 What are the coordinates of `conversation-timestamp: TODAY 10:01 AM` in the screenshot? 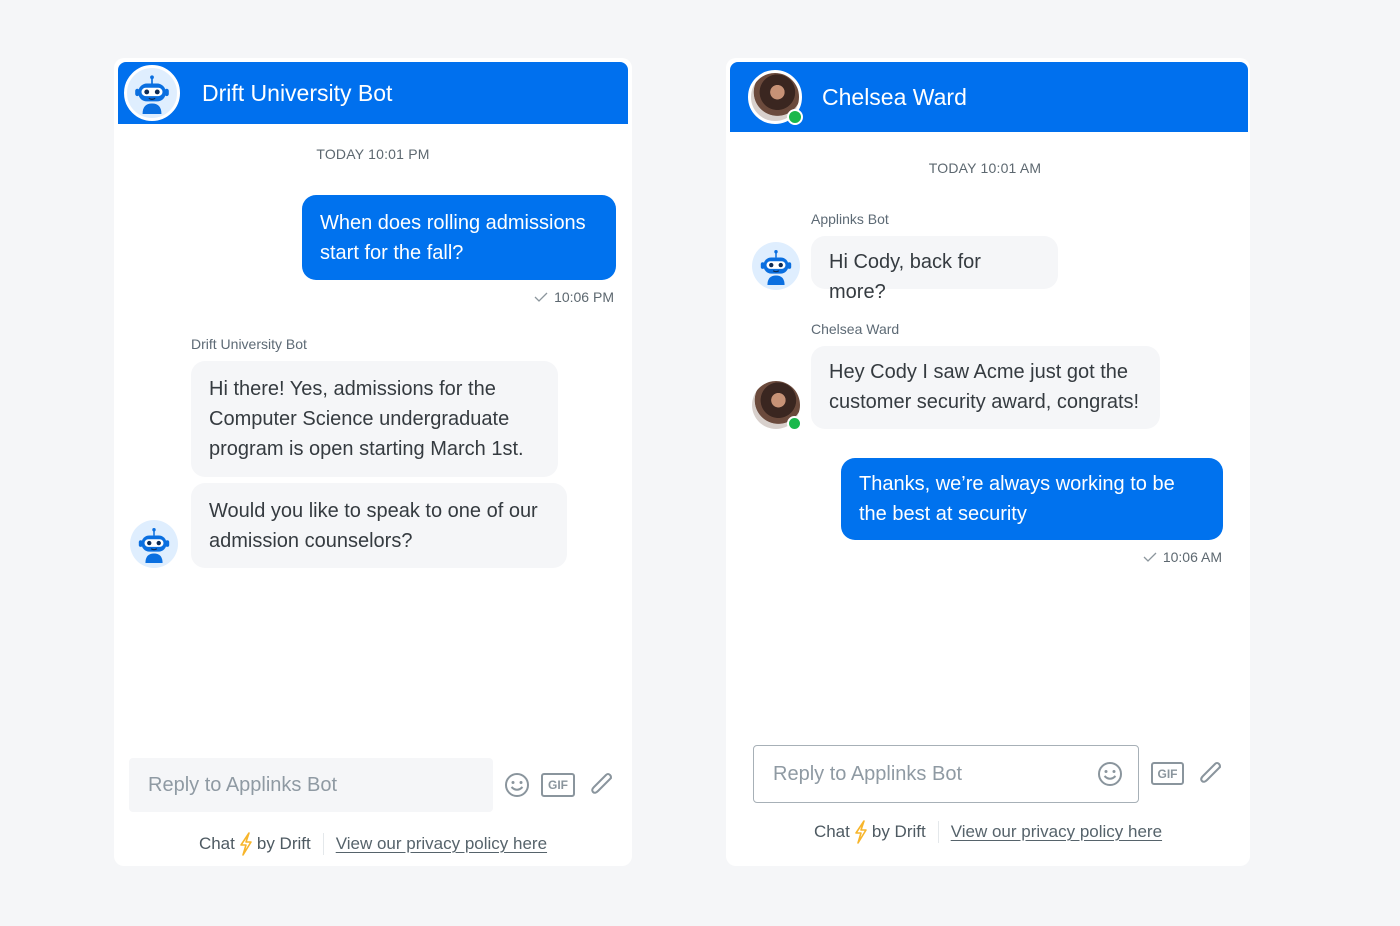 It's located at (985, 168).